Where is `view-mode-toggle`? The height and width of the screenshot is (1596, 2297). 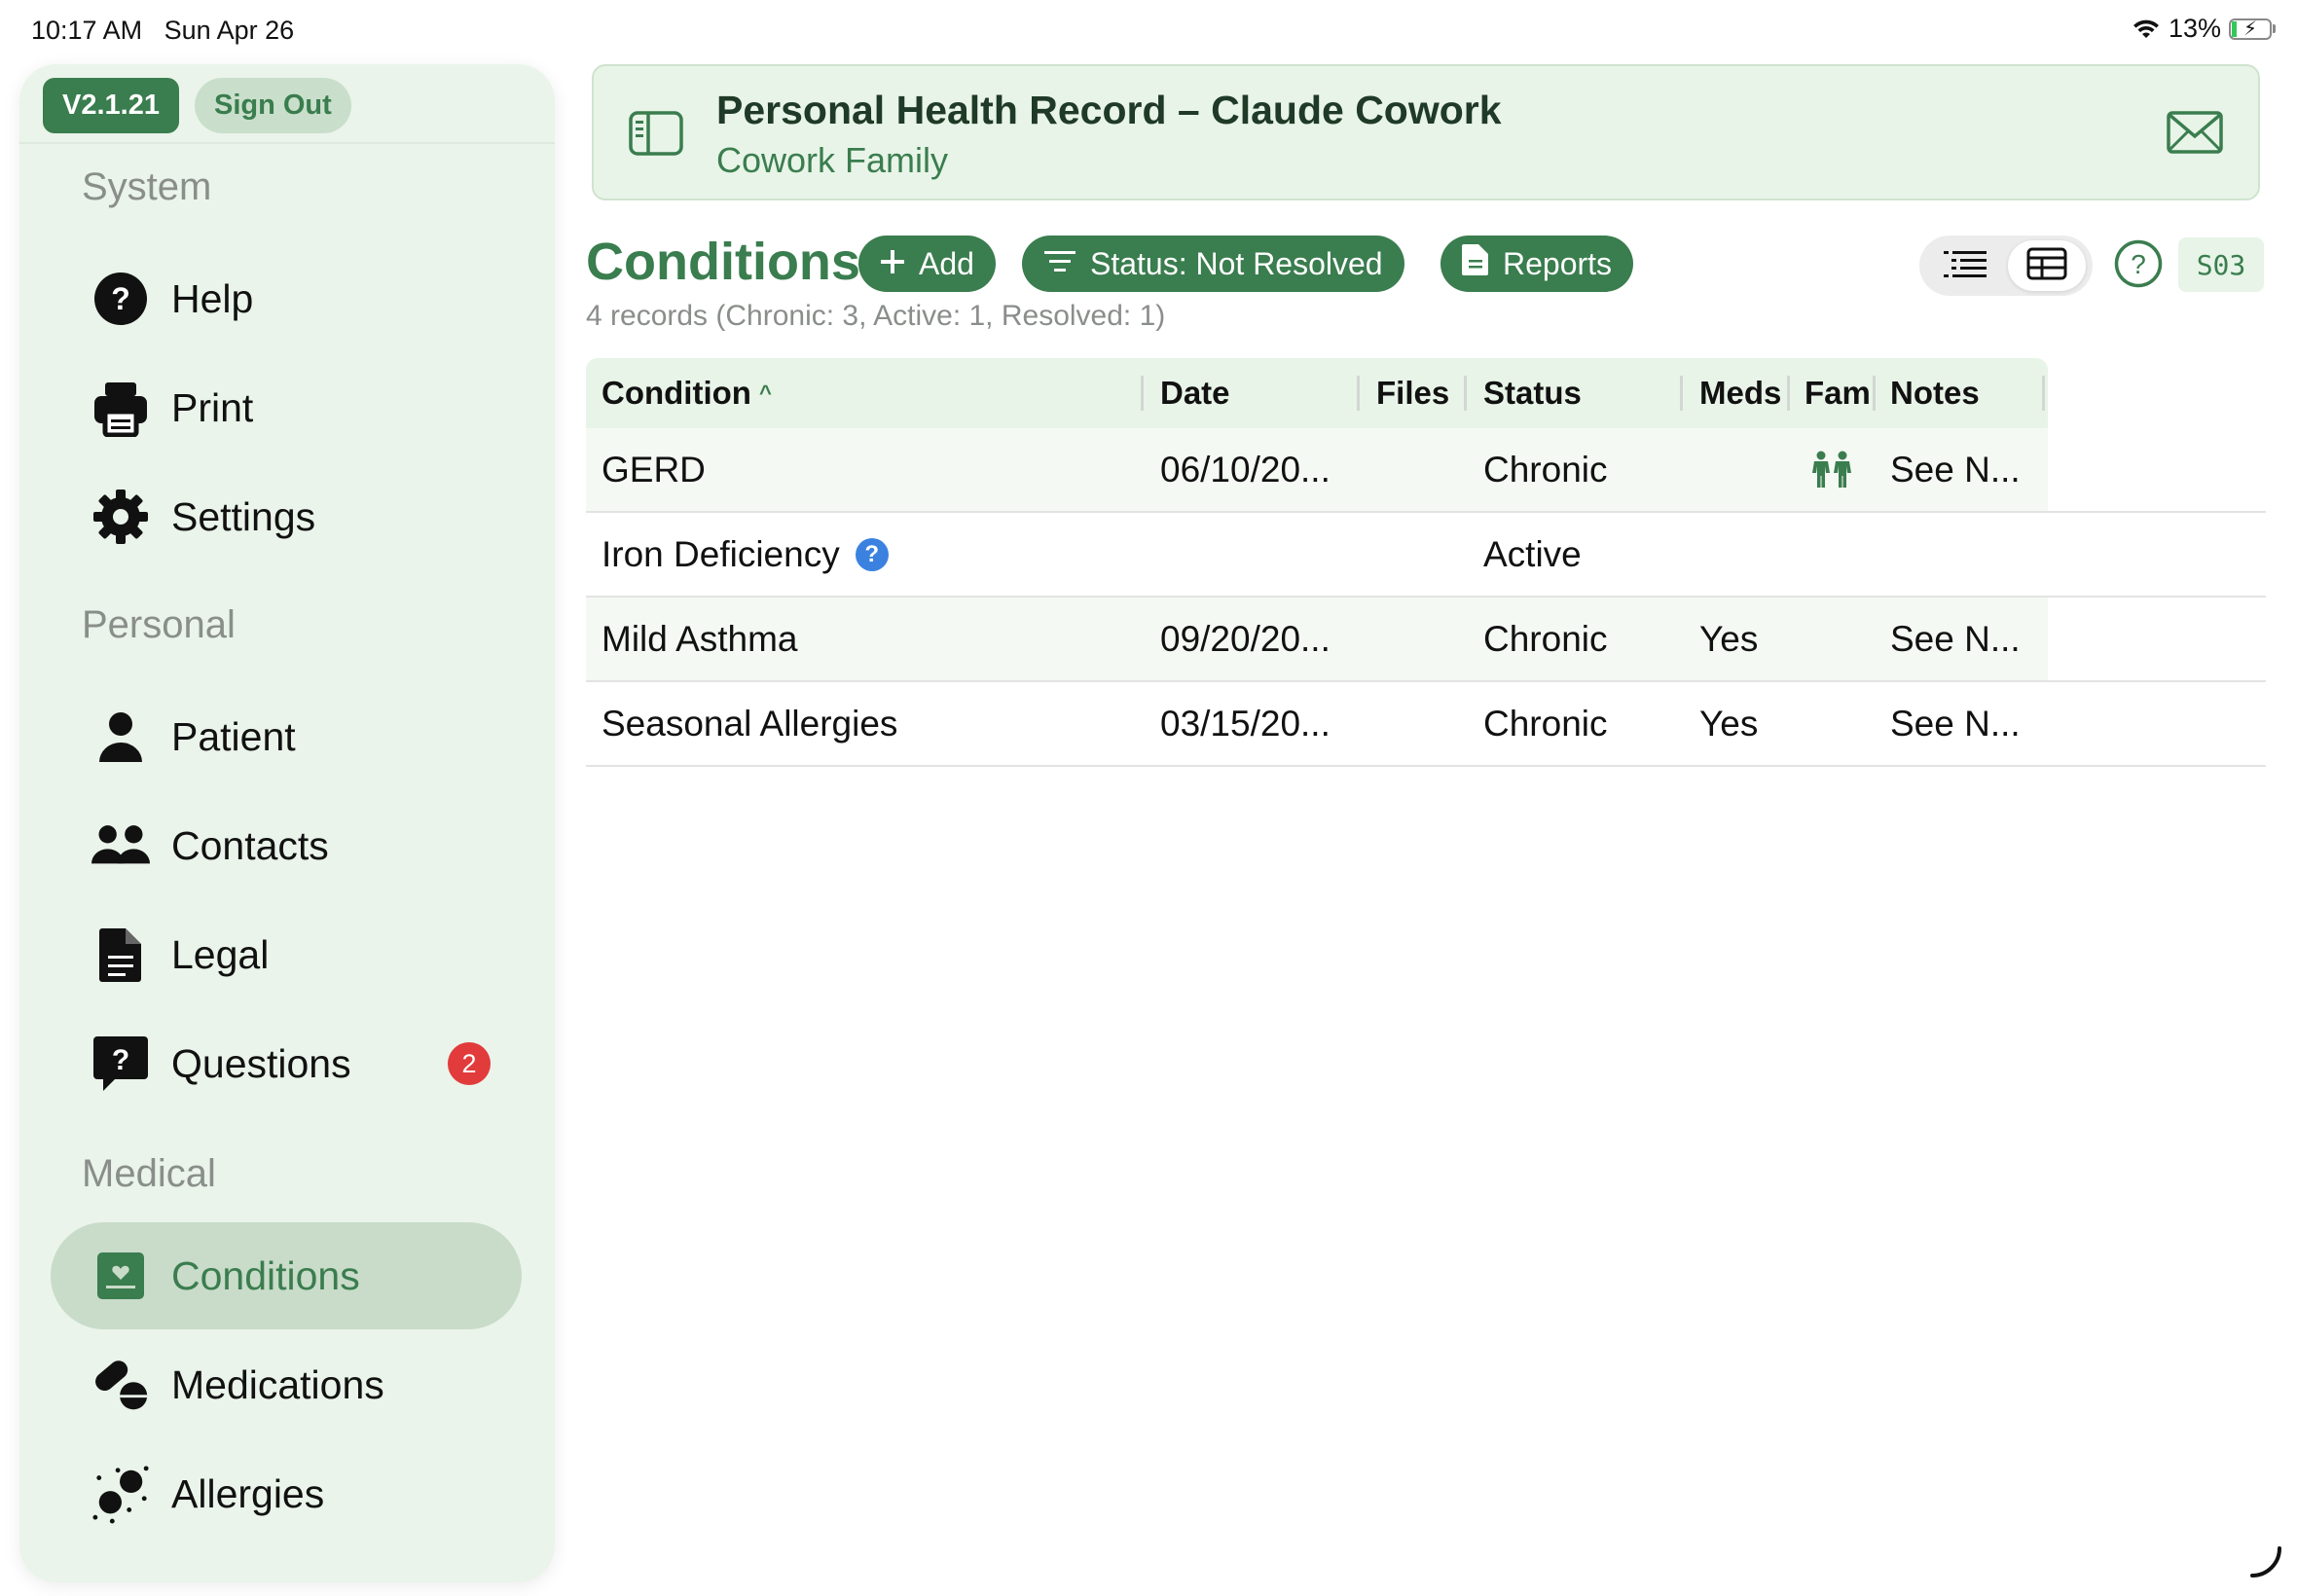 view-mode-toggle is located at coordinates (2006, 266).